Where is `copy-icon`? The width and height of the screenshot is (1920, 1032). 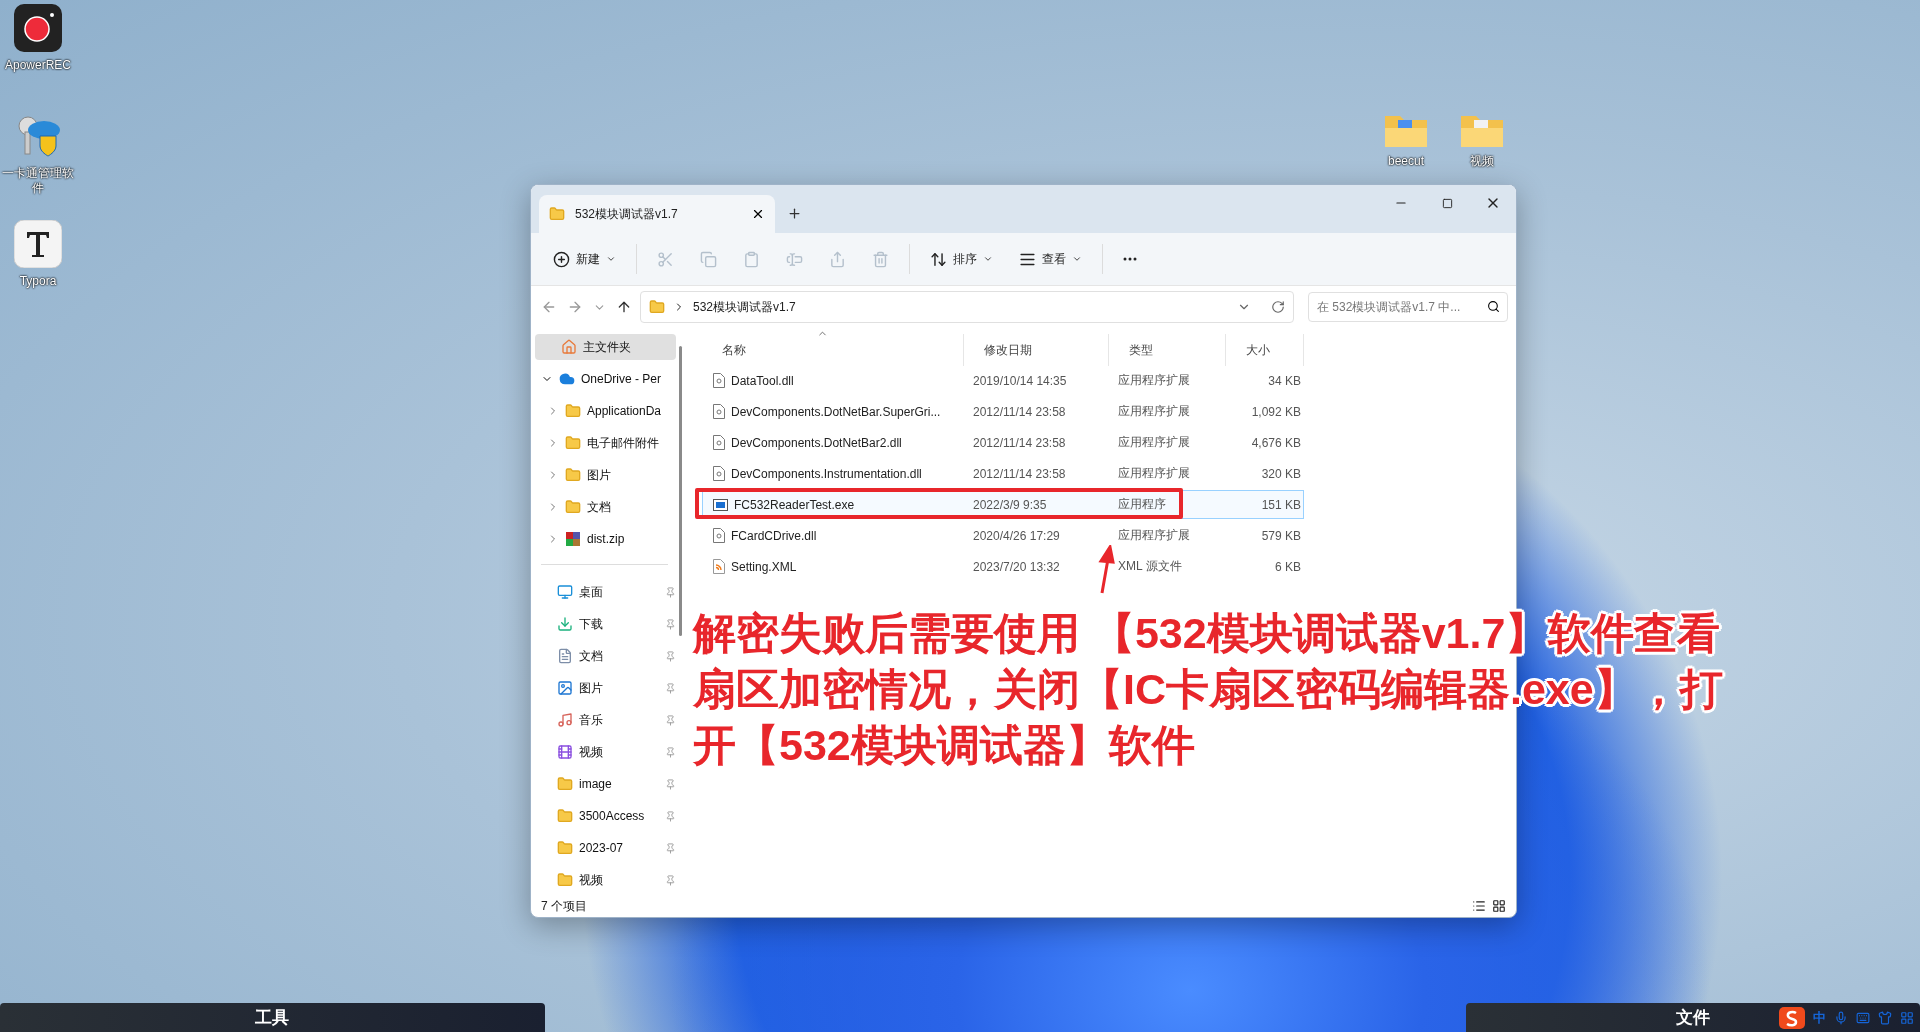
copy-icon is located at coordinates (708, 259).